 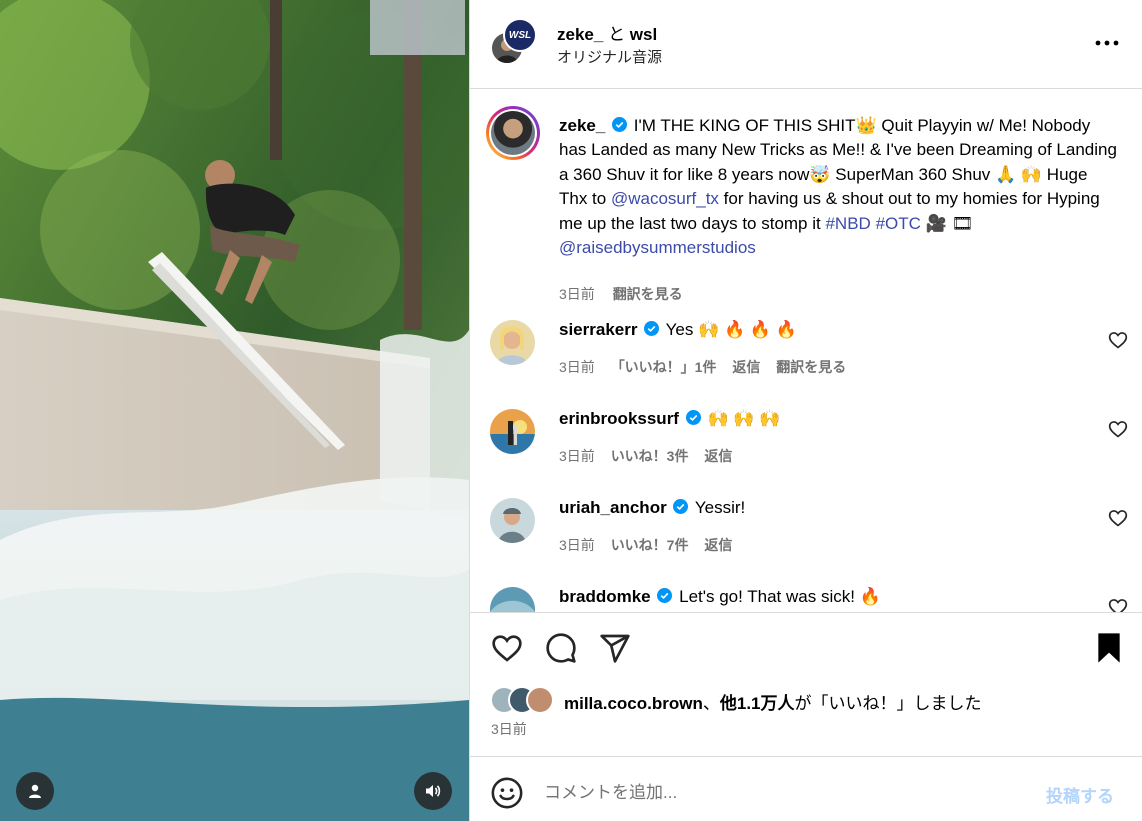 I want to click on post-actions: milla.coco.brown、他1.1万人が「いいね！」しました 3日前, so click(x=806, y=683).